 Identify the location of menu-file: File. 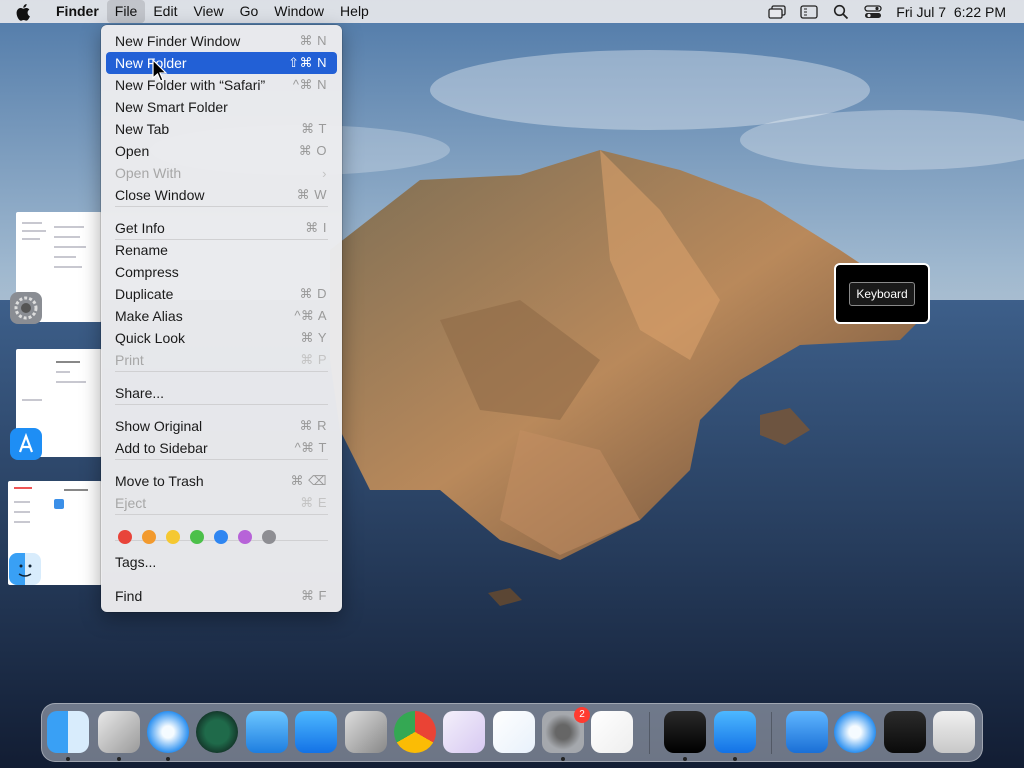
(126, 11).